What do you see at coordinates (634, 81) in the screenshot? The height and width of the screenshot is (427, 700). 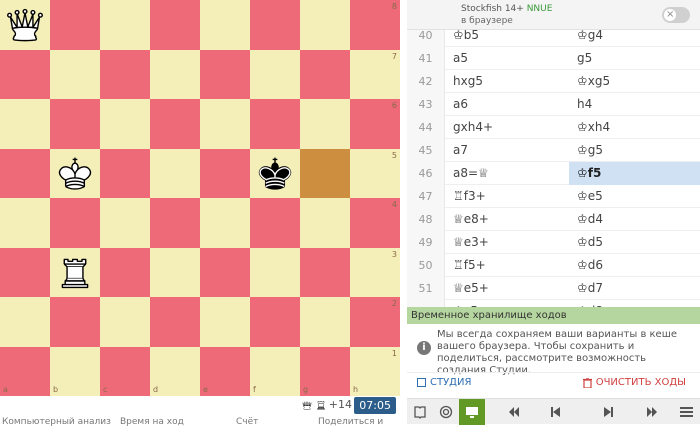 I see `black-move: ♔xg5` at bounding box center [634, 81].